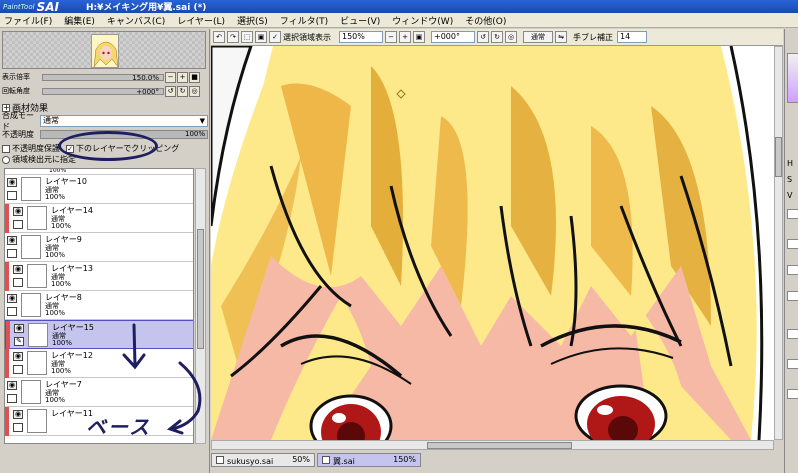 Image resolution: width=798 pixels, height=473 pixels. Describe the element at coordinates (792, 214) in the screenshot. I see `color-swatch` at that location.